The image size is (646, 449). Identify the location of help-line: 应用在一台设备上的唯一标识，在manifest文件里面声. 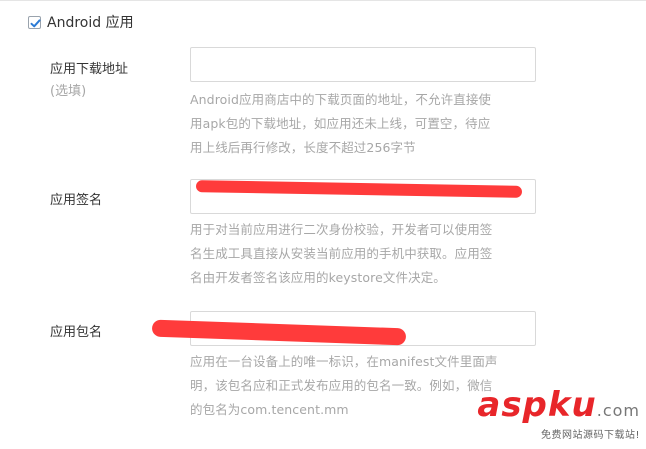
(344, 361).